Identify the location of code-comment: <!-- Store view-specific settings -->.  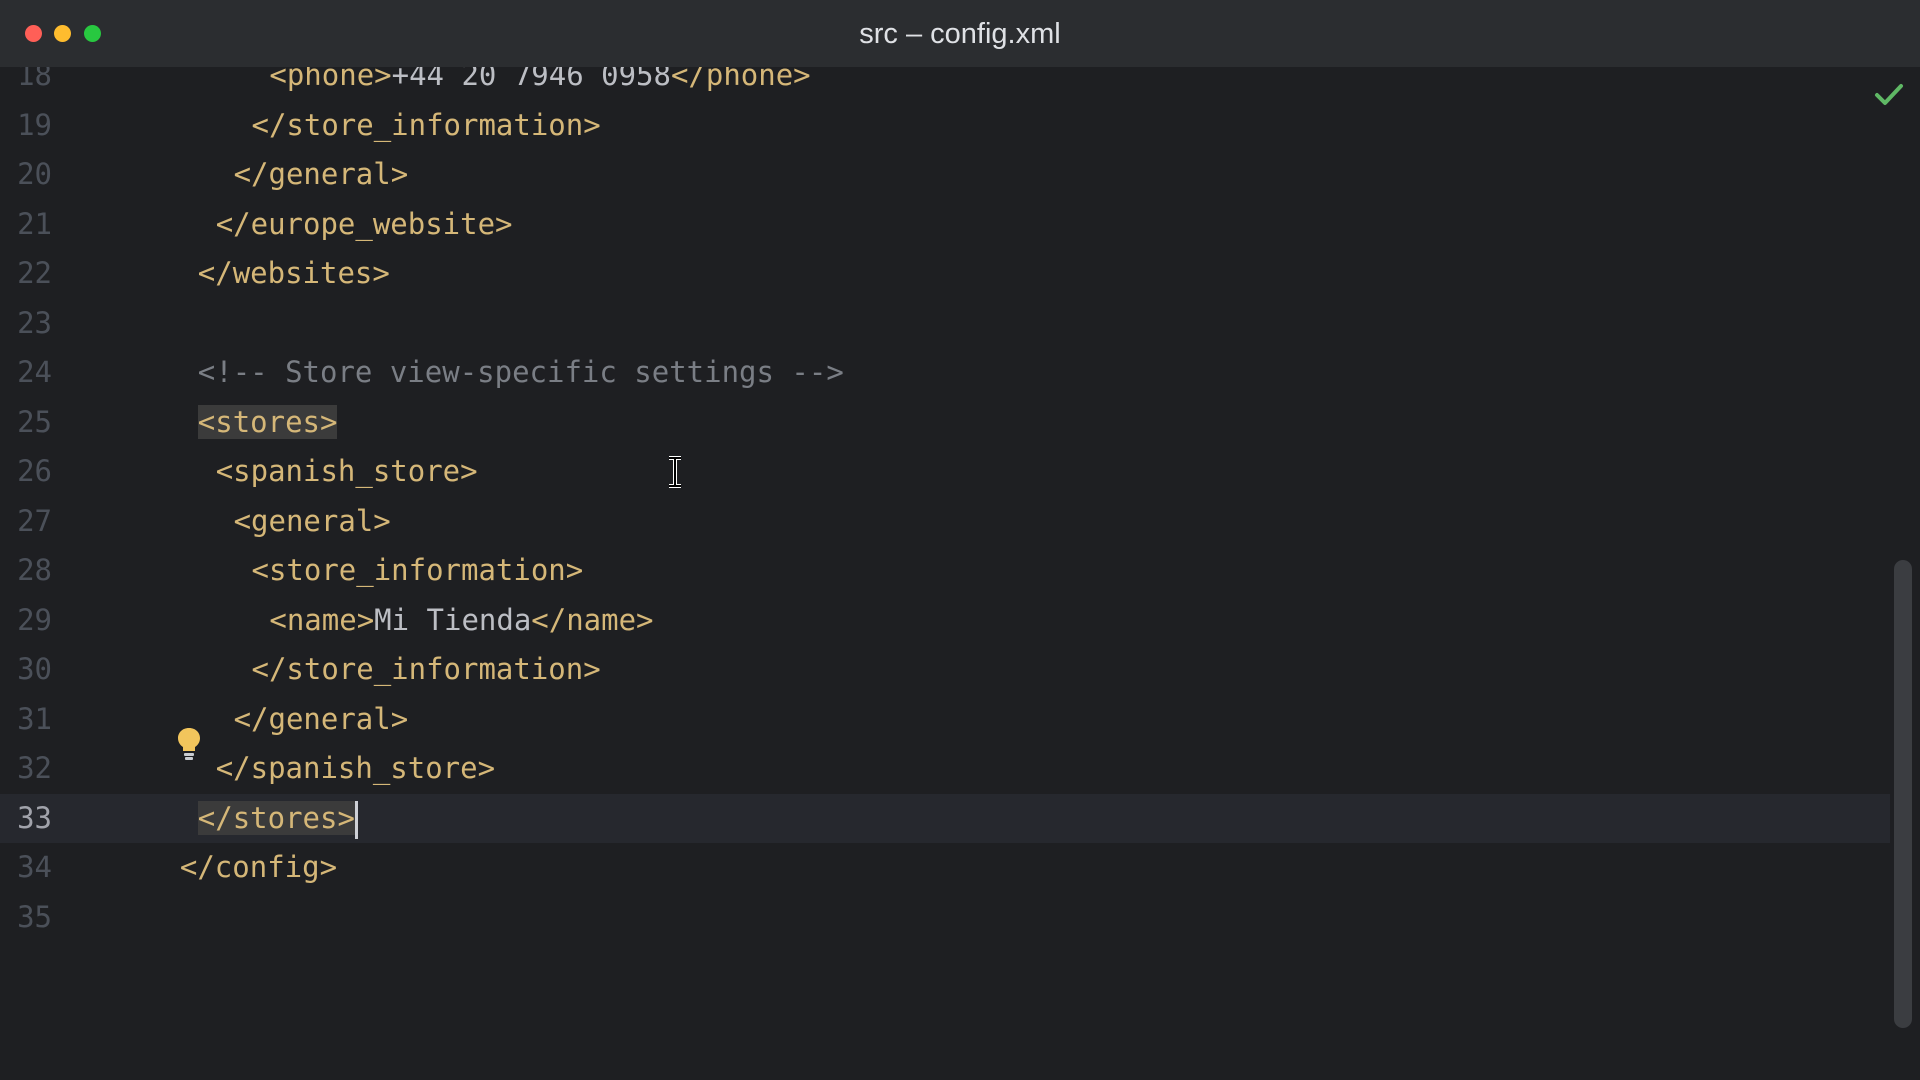
(520, 372).